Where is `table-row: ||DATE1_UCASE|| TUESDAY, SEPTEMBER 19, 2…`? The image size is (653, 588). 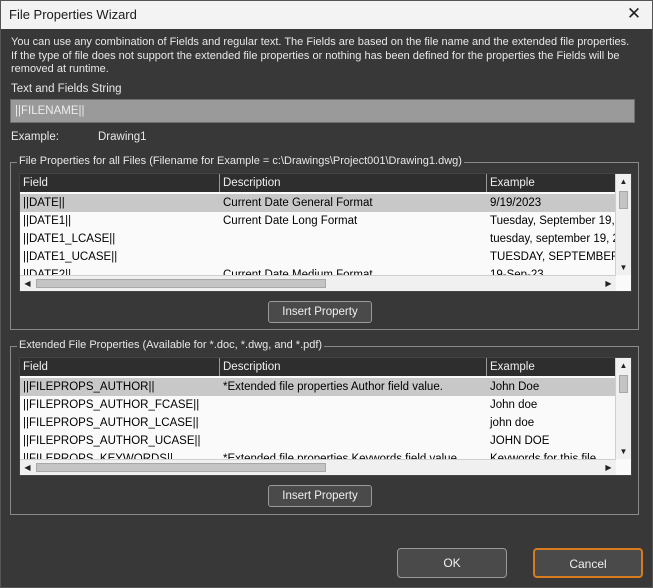 table-row: ||DATE1_UCASE|| TUESDAY, SEPTEMBER 19, 2… is located at coordinates (318, 257).